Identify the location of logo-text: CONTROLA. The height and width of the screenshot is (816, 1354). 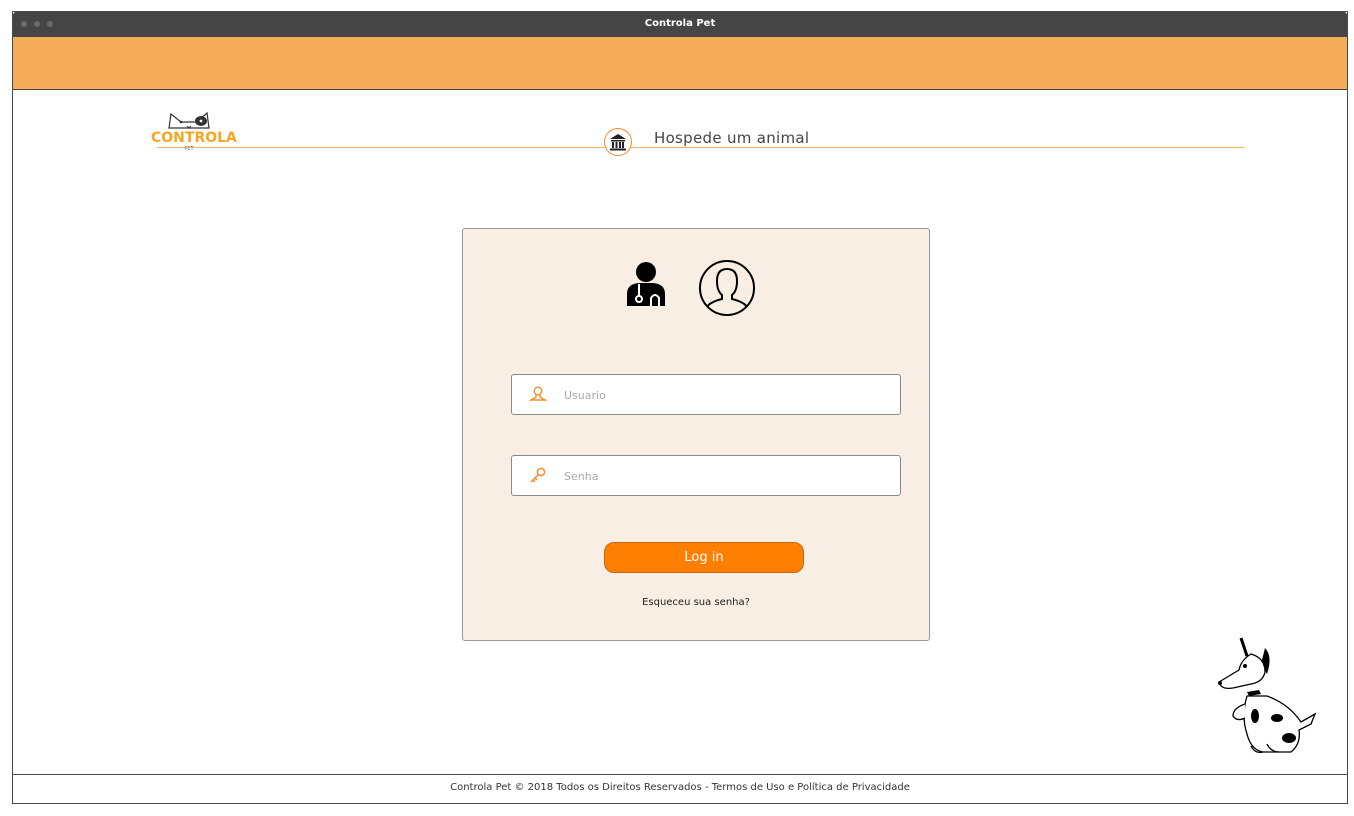
(194, 138).